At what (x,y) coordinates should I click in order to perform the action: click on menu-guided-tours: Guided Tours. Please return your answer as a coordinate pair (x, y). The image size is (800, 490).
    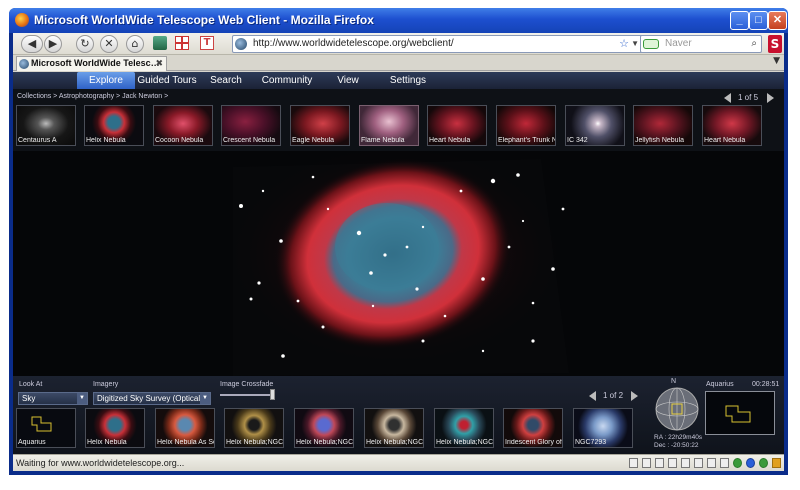
    Looking at the image, I should click on (167, 80).